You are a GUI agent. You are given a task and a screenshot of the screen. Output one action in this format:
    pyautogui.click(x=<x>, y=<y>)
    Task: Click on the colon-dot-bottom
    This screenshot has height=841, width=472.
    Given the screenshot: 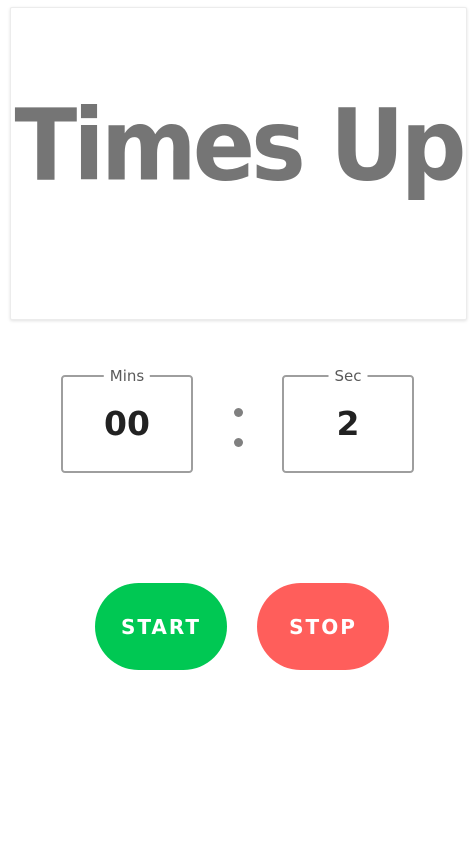 What is the action you would take?
    pyautogui.click(x=238, y=442)
    